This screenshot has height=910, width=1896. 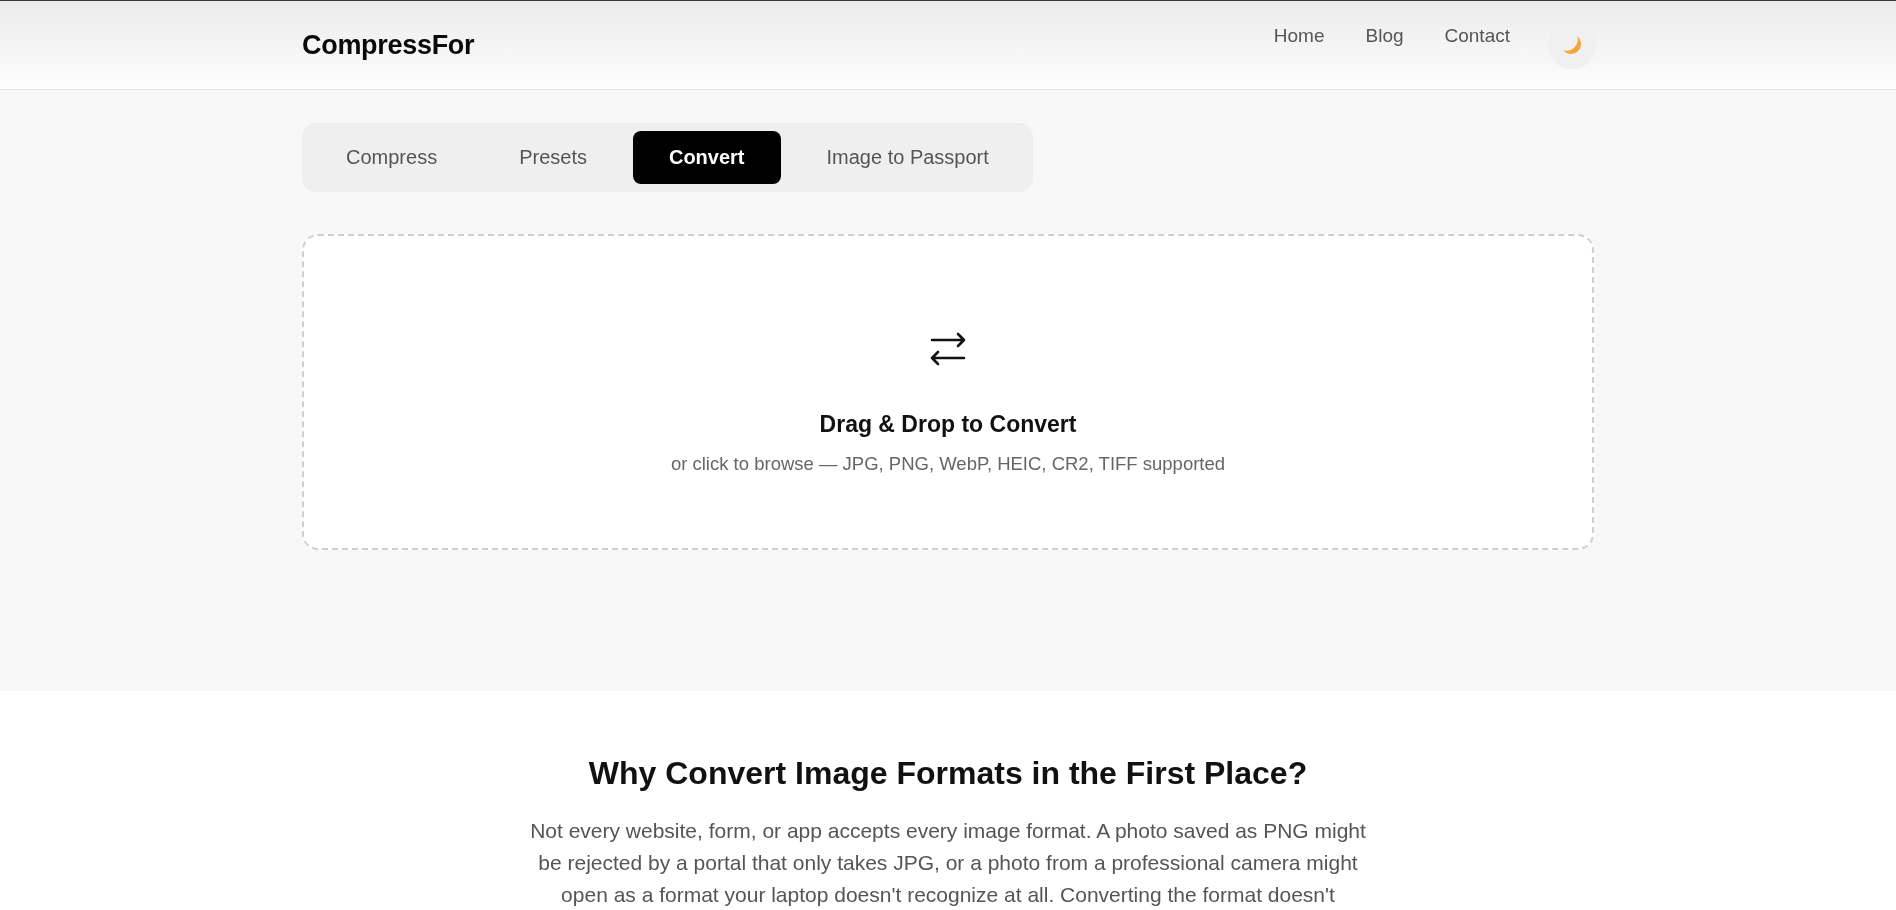 I want to click on section-heading: Why Convert Image Formats in the First Place?, so click(x=948, y=773).